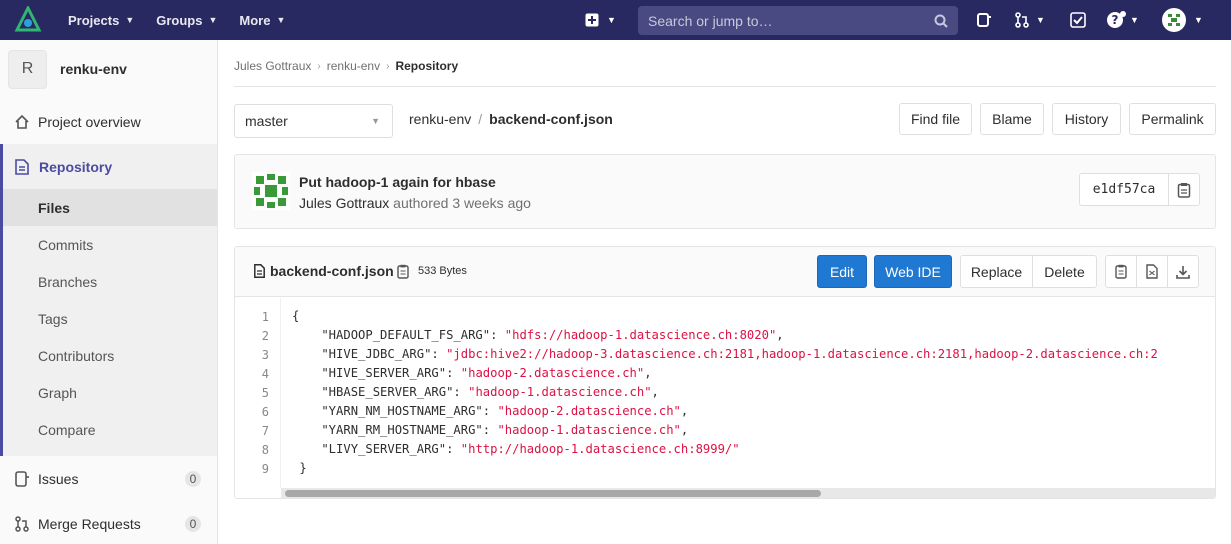  What do you see at coordinates (265, 393) in the screenshot?
I see `line-number: 5` at bounding box center [265, 393].